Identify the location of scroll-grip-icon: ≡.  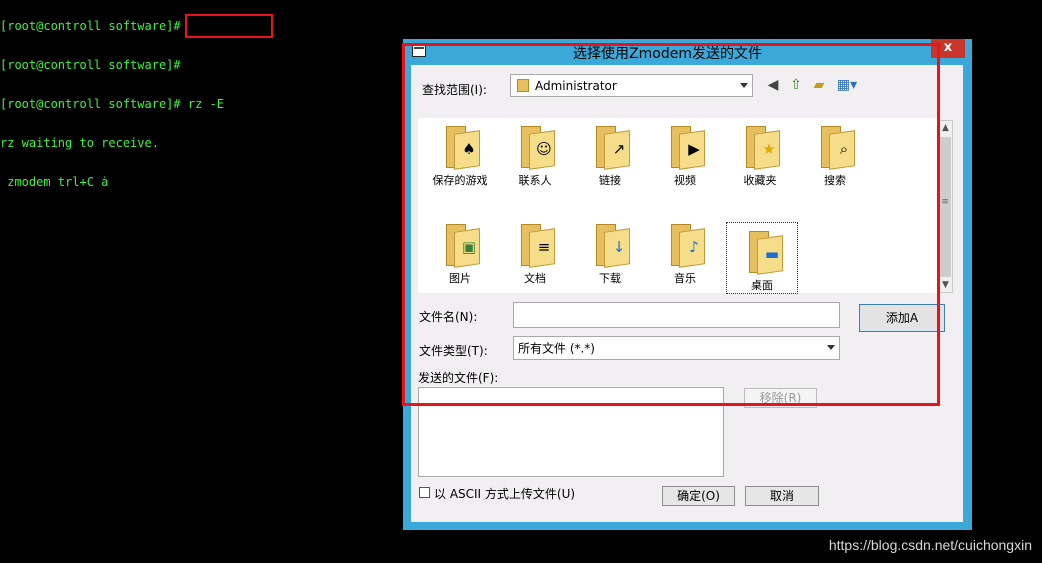
(945, 202).